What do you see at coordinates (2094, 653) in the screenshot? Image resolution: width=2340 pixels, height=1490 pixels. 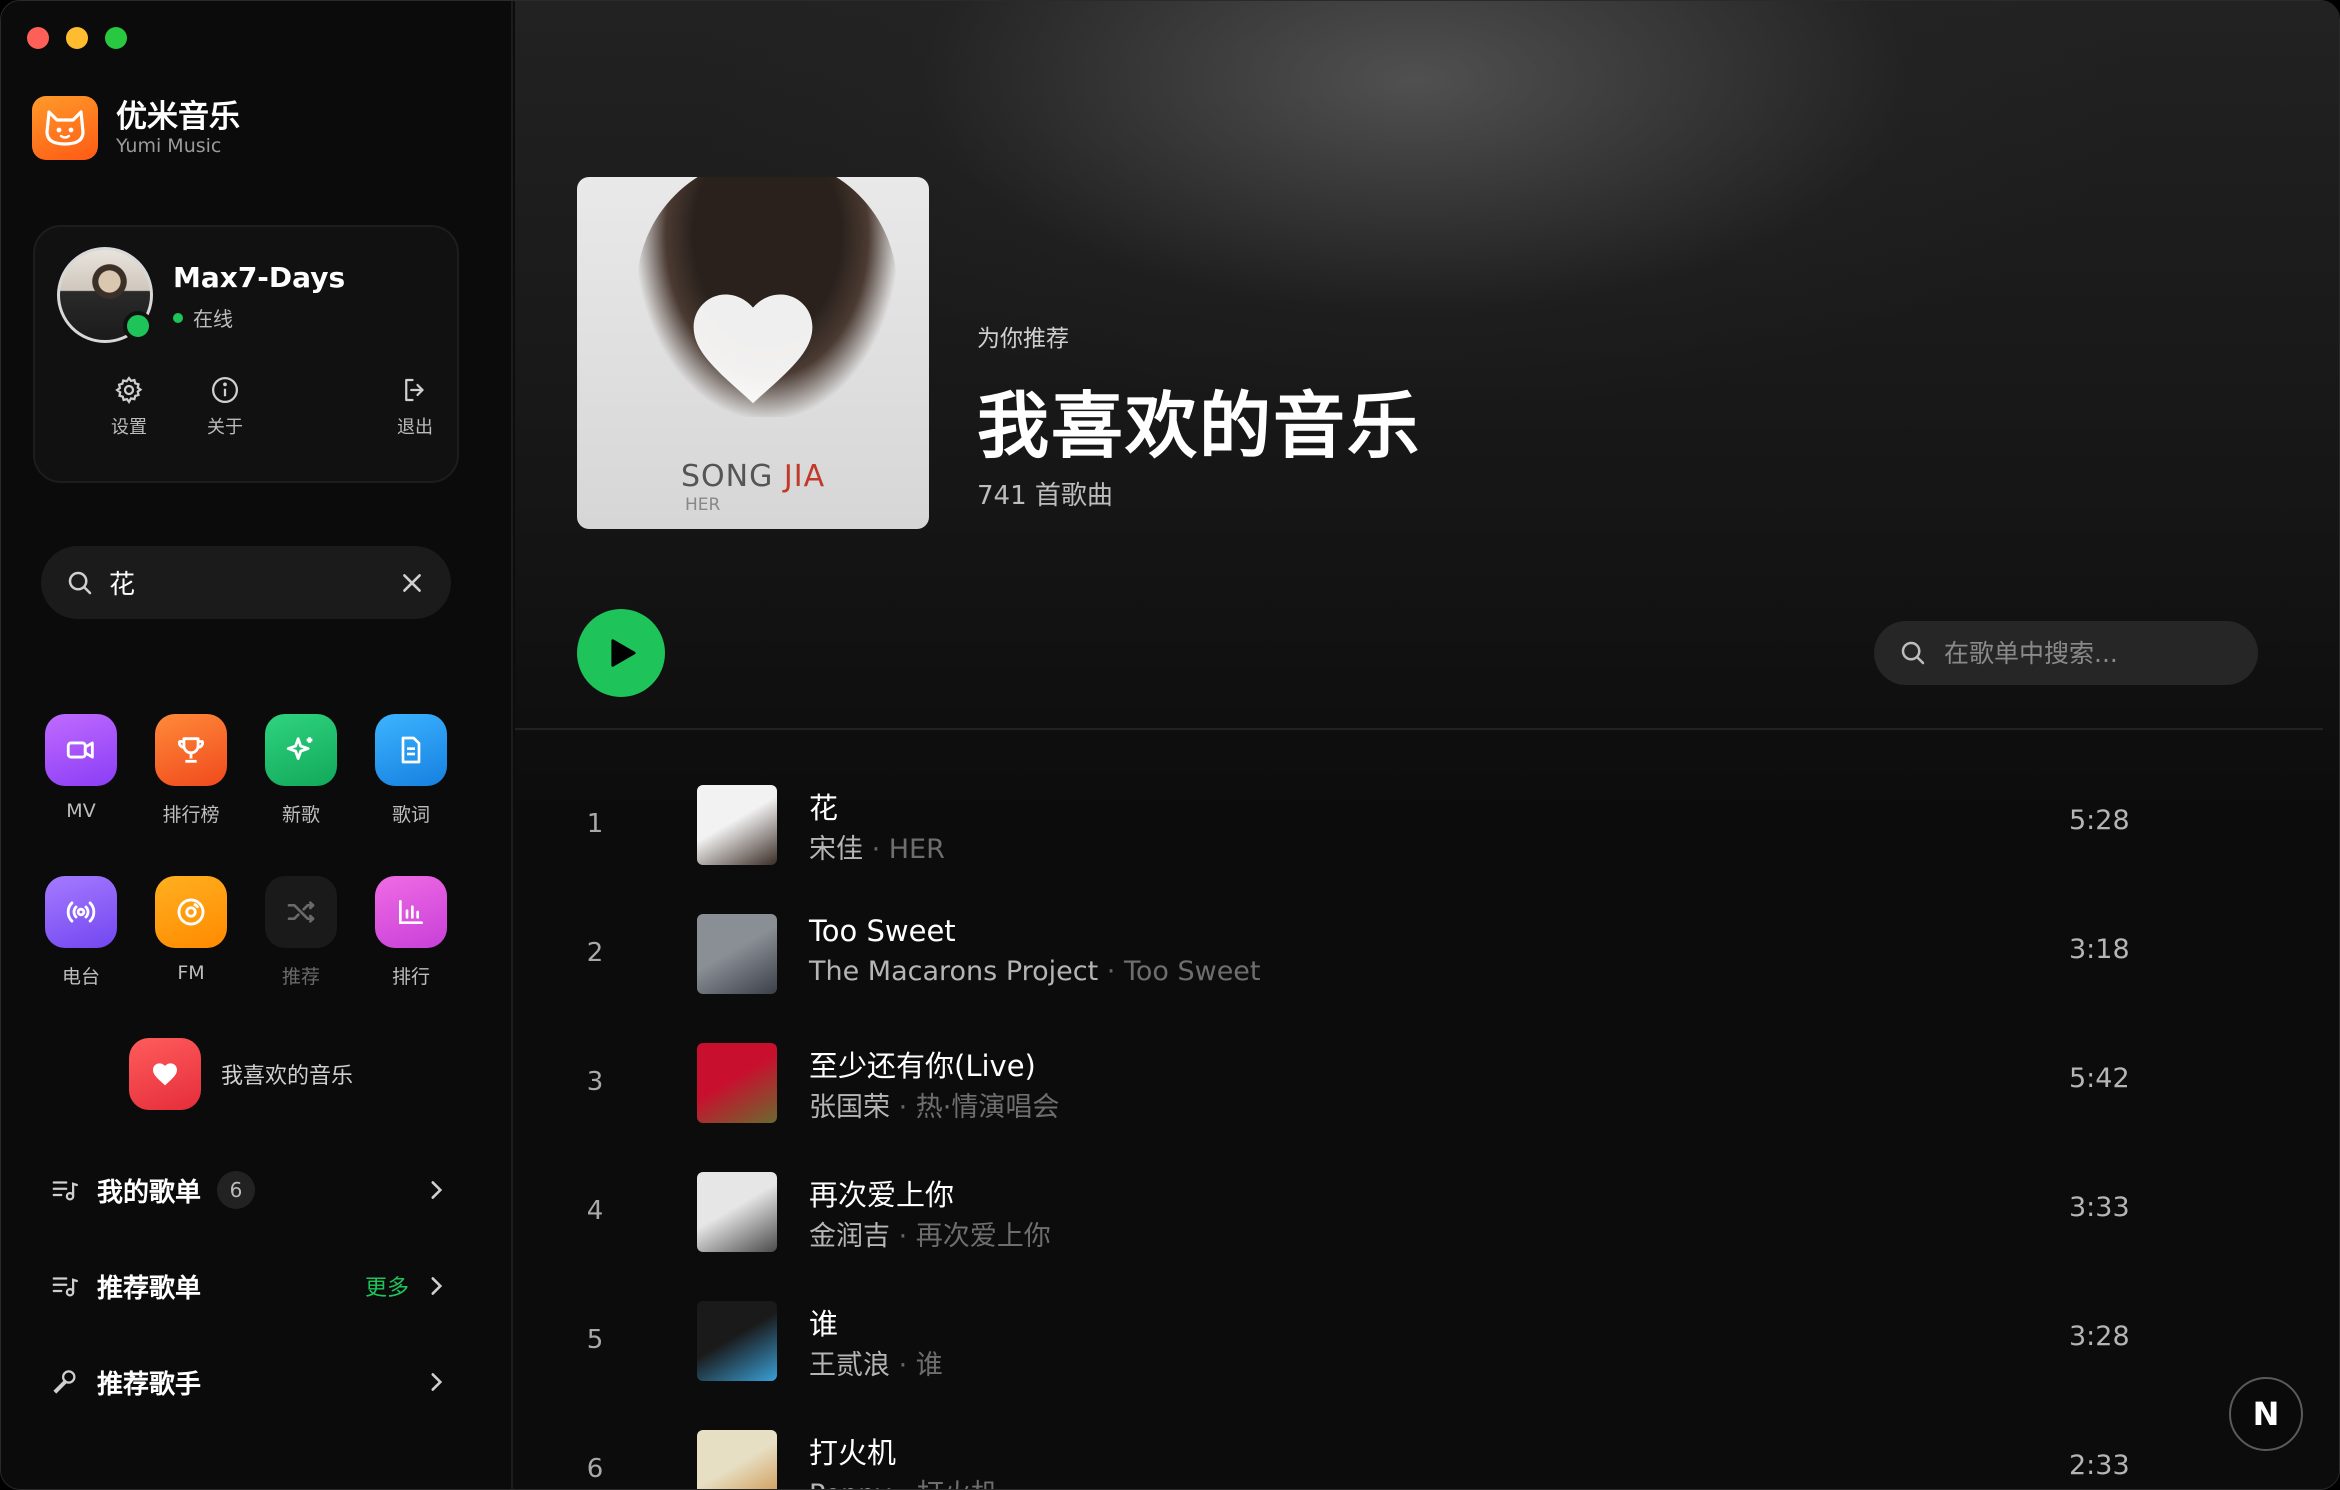 I see `playlist-search-input` at bounding box center [2094, 653].